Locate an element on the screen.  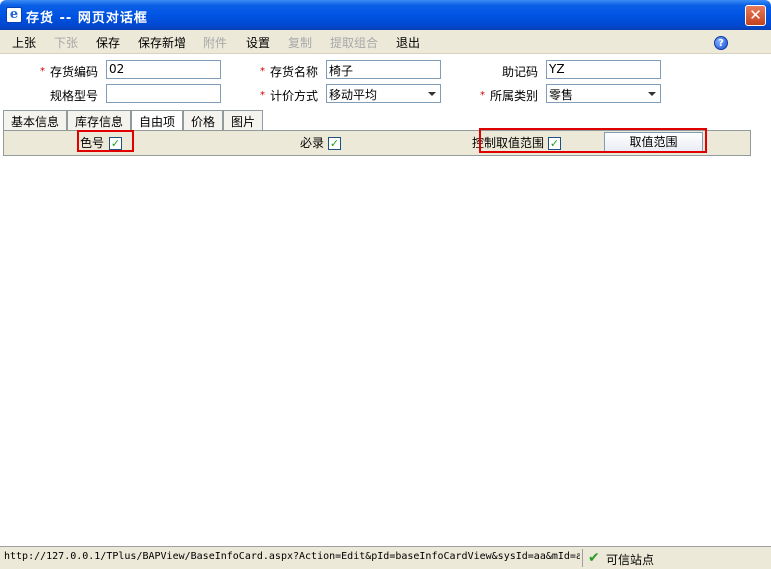
code-field: 02 is located at coordinates (163, 69).